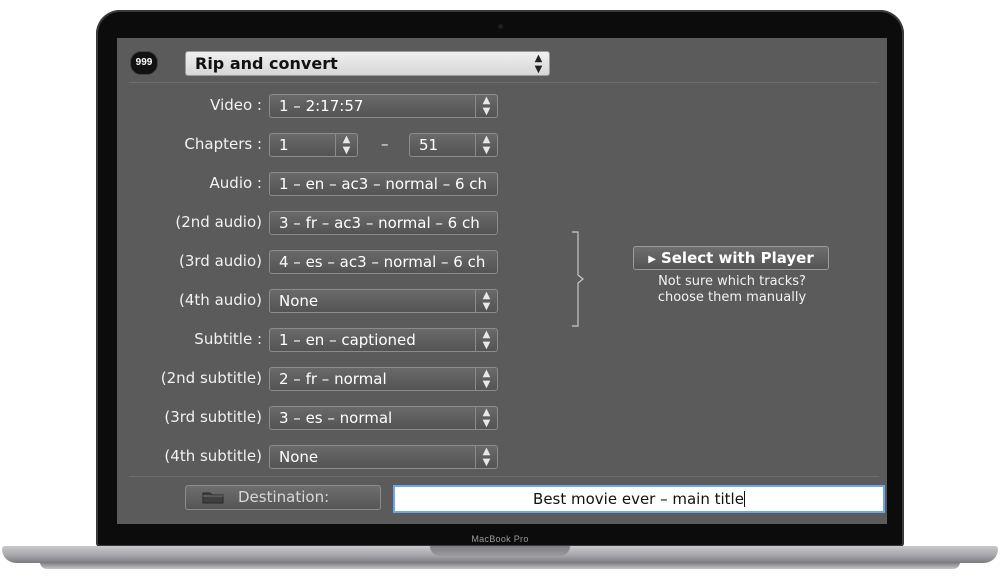 The image size is (1000, 585). Describe the element at coordinates (500, 26) in the screenshot. I see `camera-icon` at that location.